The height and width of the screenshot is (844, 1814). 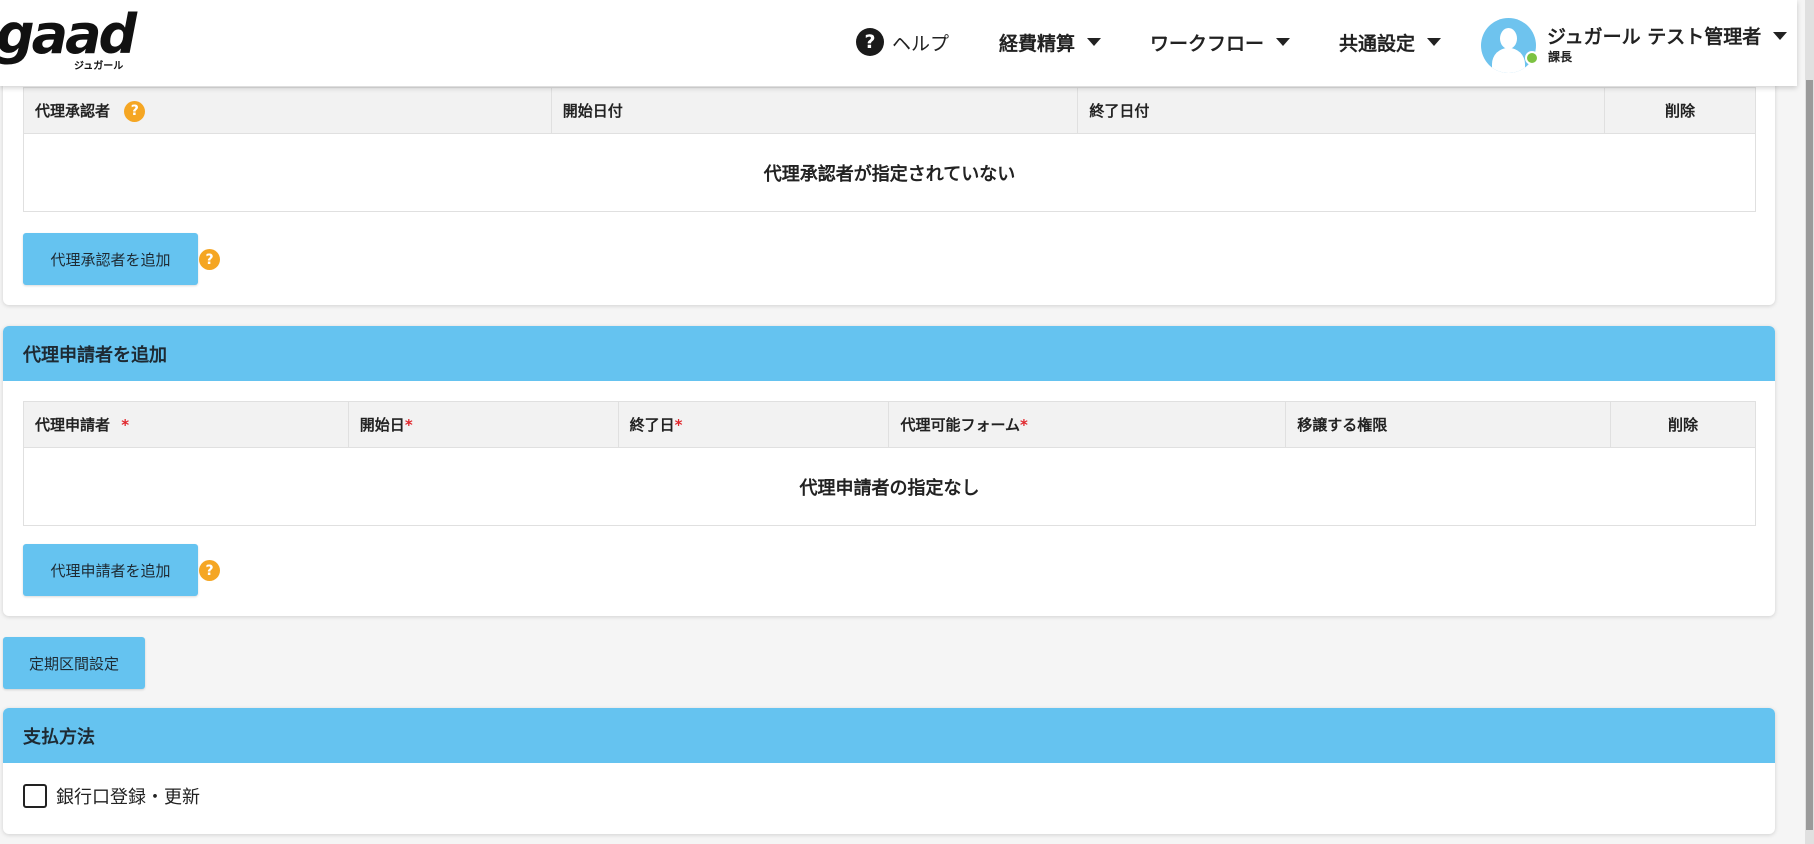 I want to click on nav-help-label: ヘルプ, so click(x=921, y=43).